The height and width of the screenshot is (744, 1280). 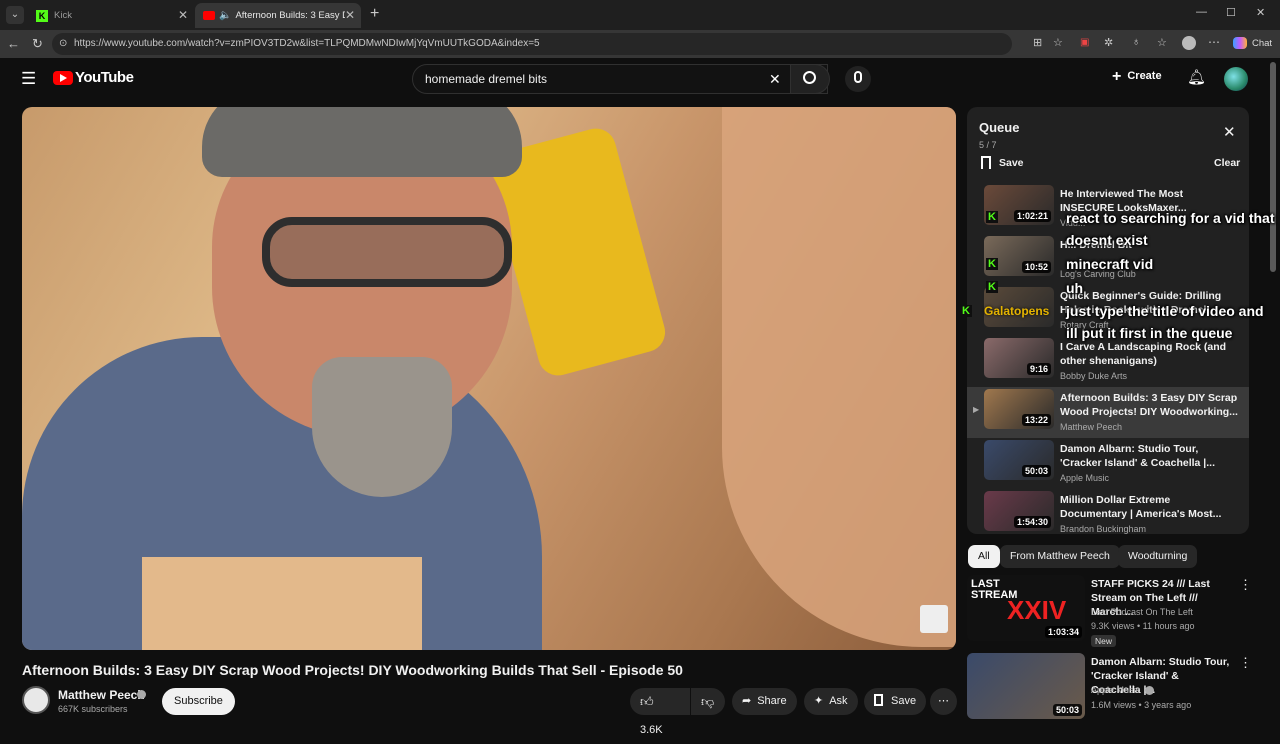 What do you see at coordinates (13, 43) in the screenshot?
I see `back-icon: ←` at bounding box center [13, 43].